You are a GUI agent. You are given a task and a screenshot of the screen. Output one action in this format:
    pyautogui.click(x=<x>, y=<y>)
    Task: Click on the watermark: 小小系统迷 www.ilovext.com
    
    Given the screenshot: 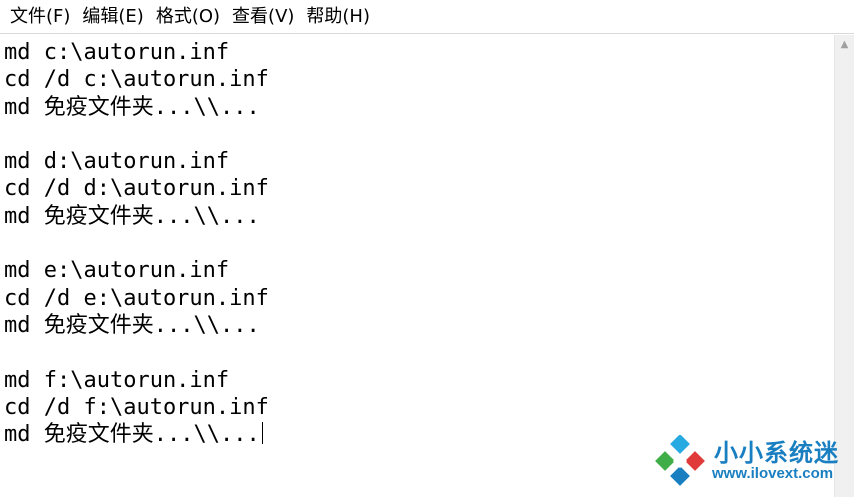 What is the action you would take?
    pyautogui.click(x=749, y=461)
    